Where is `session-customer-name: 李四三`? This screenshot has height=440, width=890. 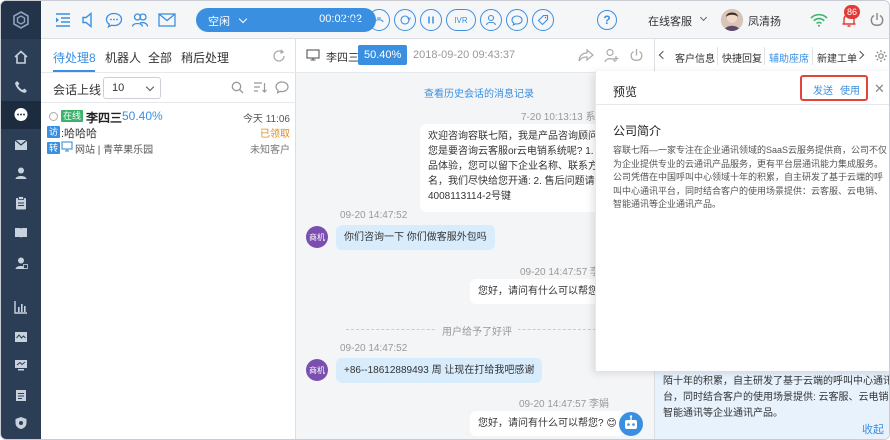
session-customer-name: 李四三 is located at coordinates (104, 118).